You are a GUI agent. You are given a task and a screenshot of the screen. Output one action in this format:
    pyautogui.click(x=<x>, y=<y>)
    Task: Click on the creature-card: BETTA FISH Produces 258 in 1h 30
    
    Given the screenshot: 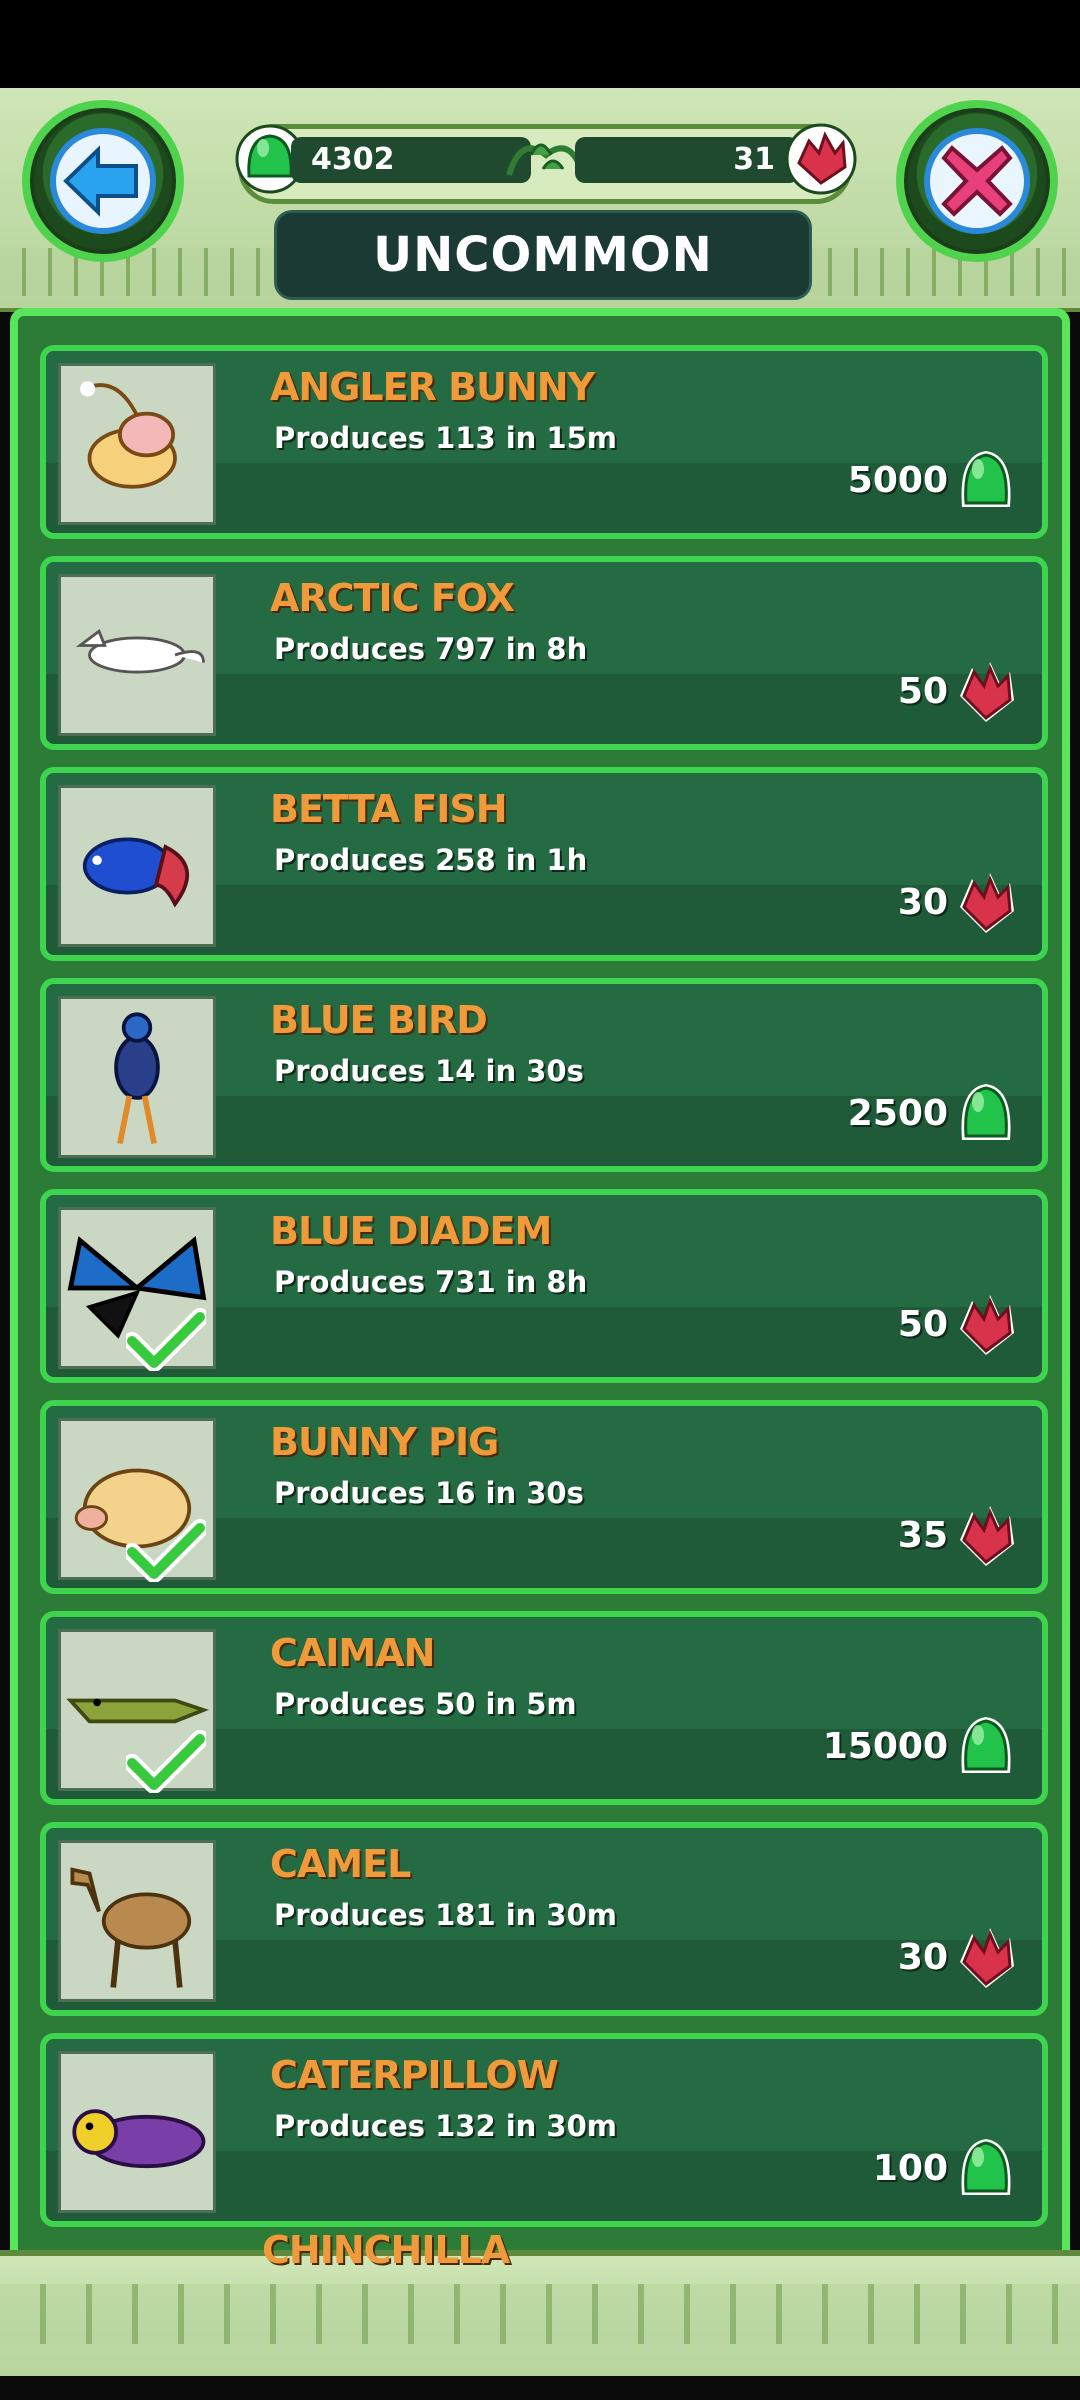 What is the action you would take?
    pyautogui.click(x=544, y=864)
    